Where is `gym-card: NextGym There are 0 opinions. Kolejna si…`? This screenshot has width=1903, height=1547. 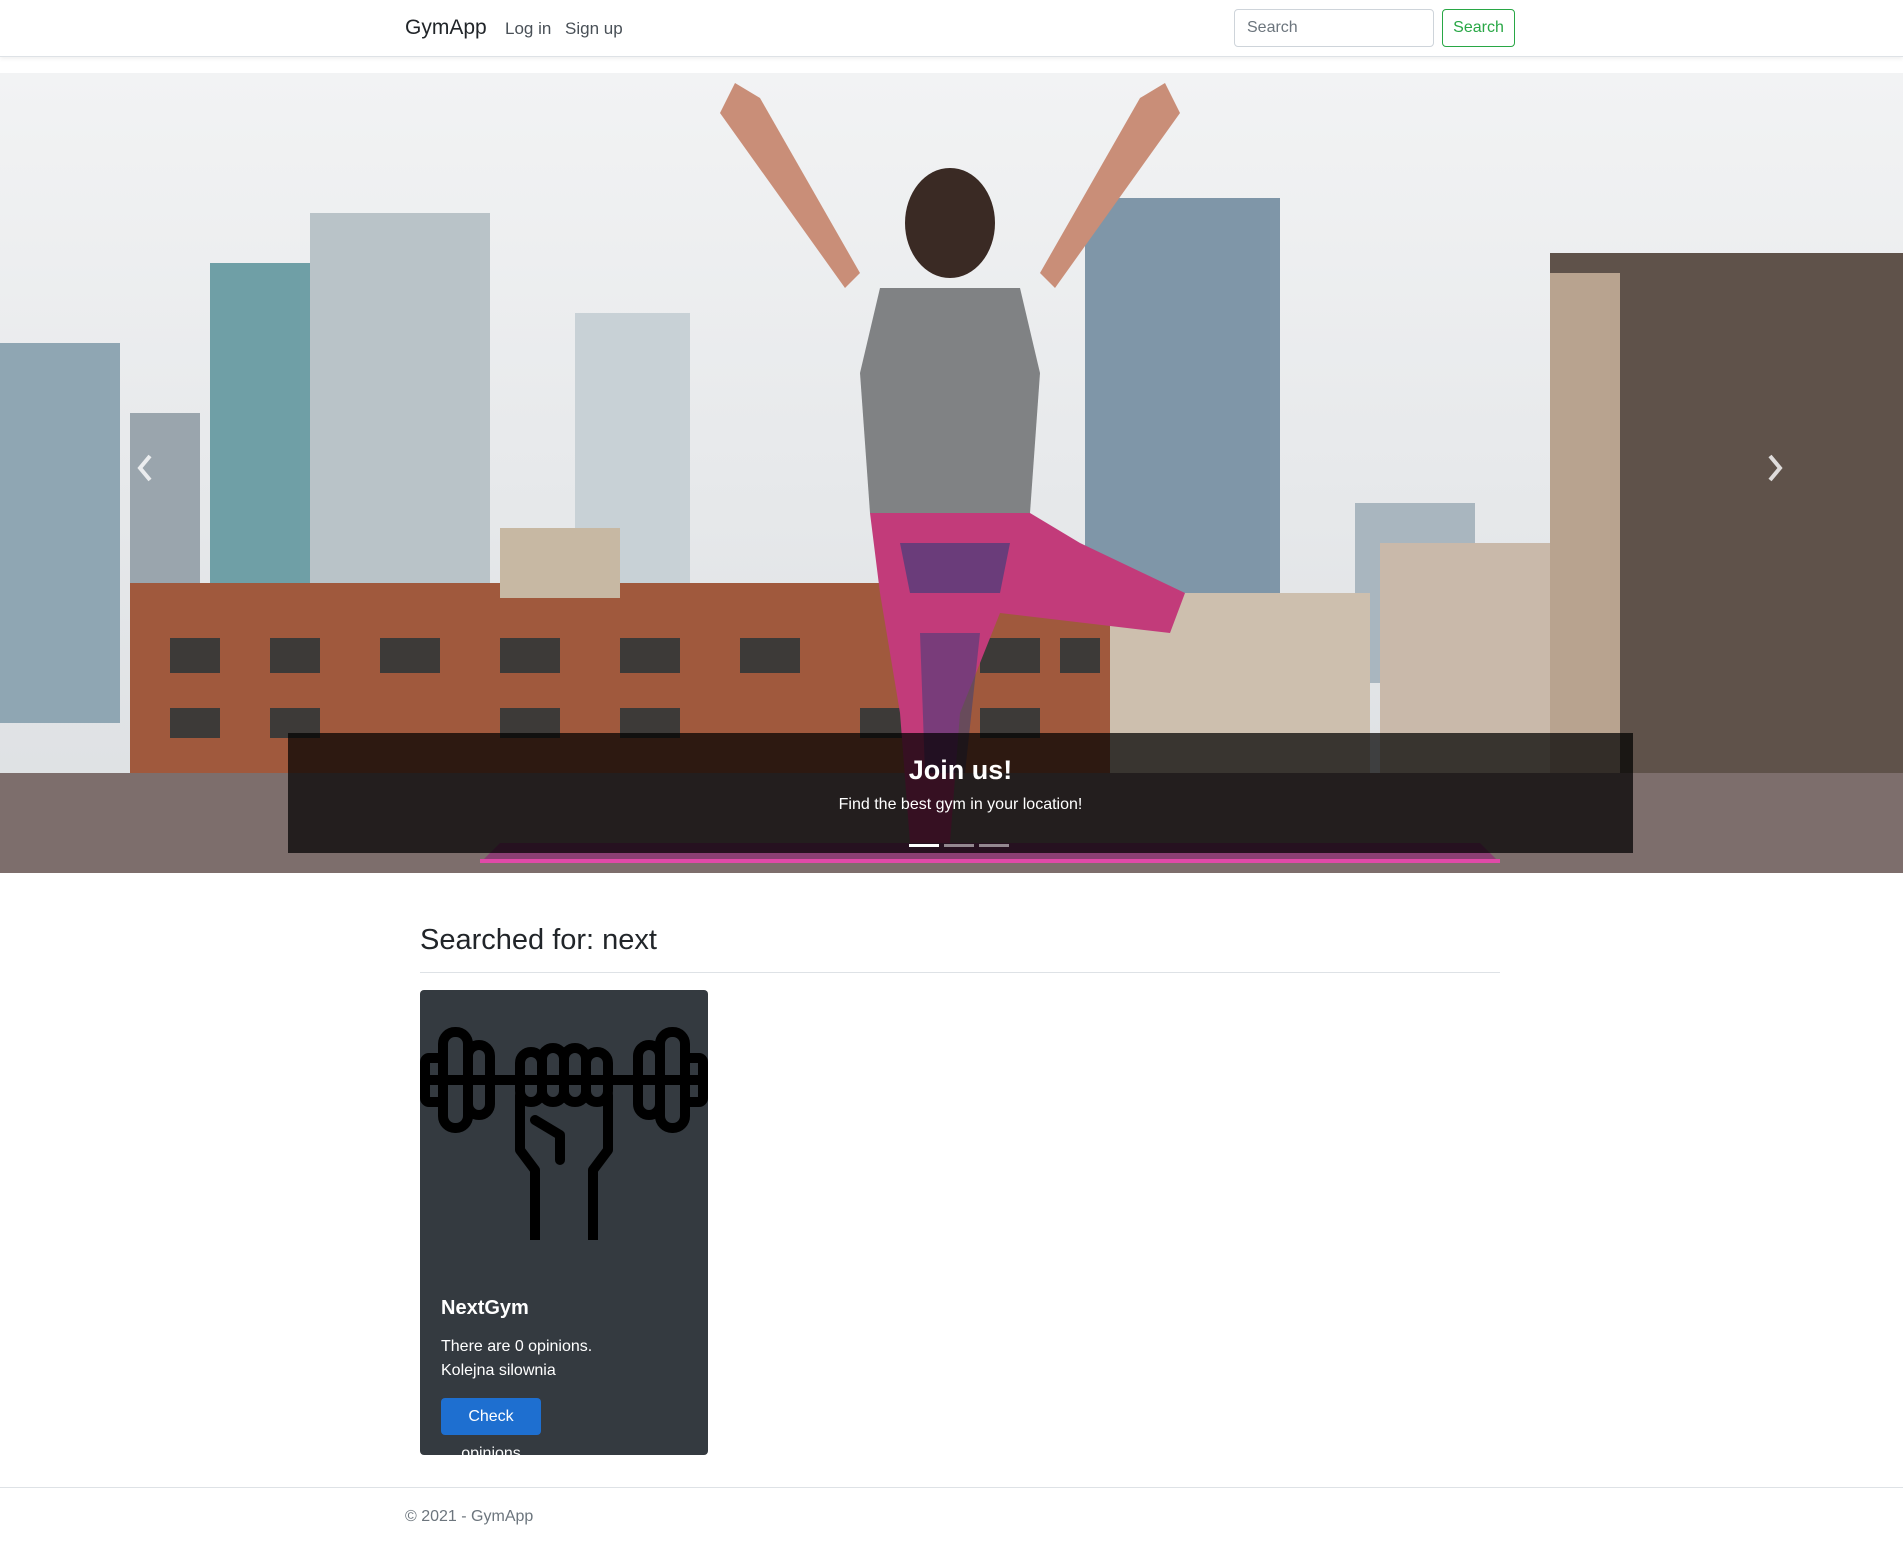
gym-card: NextGym There are 0 opinions. Kolejna si… is located at coordinates (564, 1222).